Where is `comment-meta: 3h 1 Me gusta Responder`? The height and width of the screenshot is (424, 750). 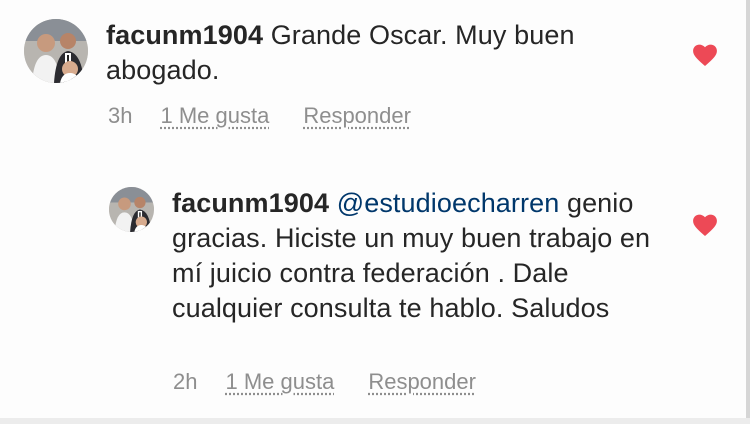
comment-meta: 3h 1 Me gusta Responder is located at coordinates (259, 116).